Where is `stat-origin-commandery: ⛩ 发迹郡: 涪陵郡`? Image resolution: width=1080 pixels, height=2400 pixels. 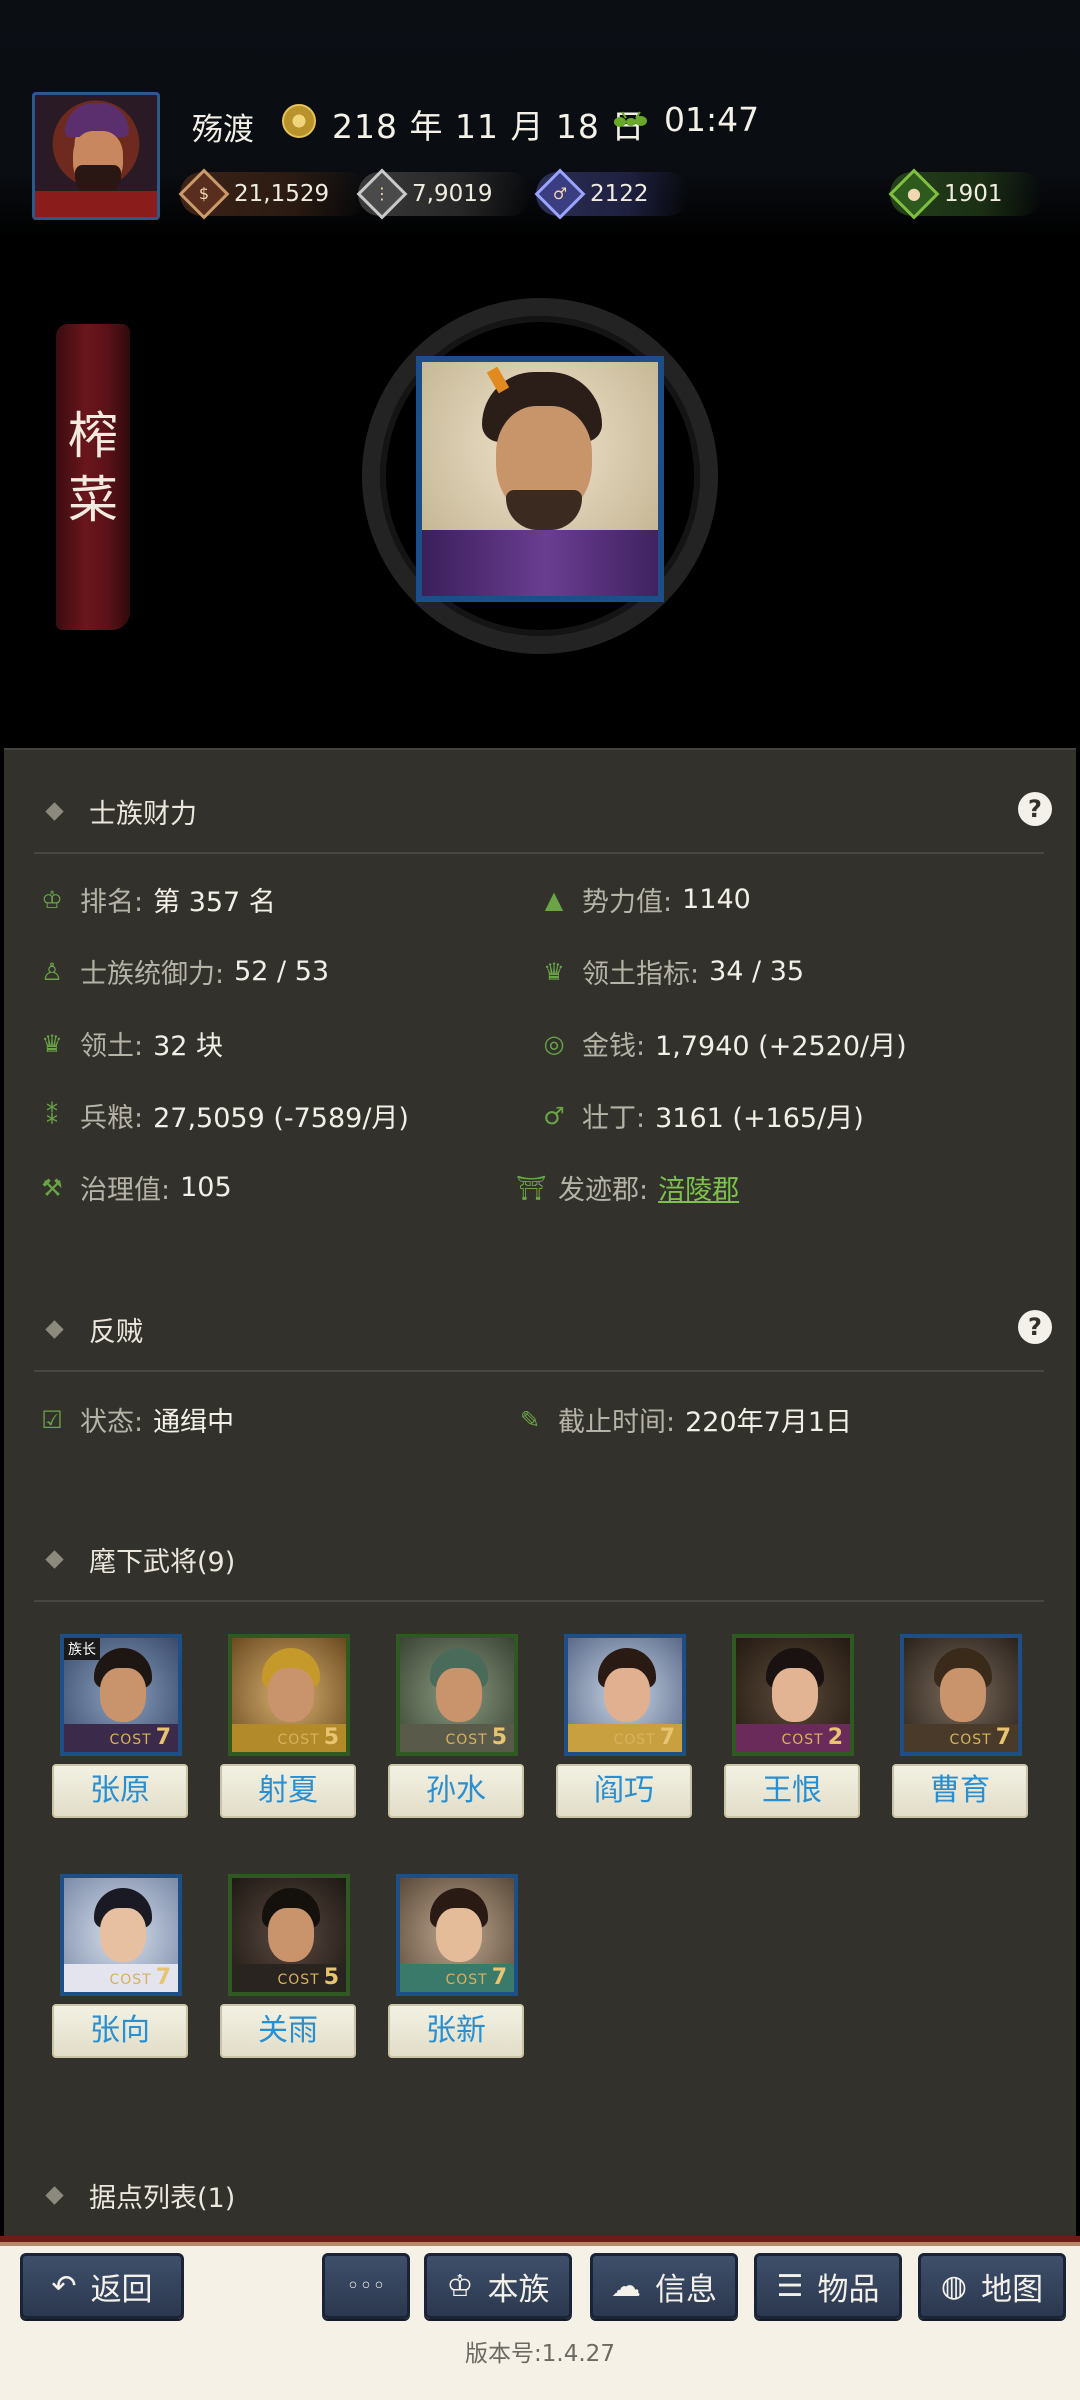
stat-origin-commandery: ⛩ 发迹郡: 涪陵郡 is located at coordinates (627, 1187).